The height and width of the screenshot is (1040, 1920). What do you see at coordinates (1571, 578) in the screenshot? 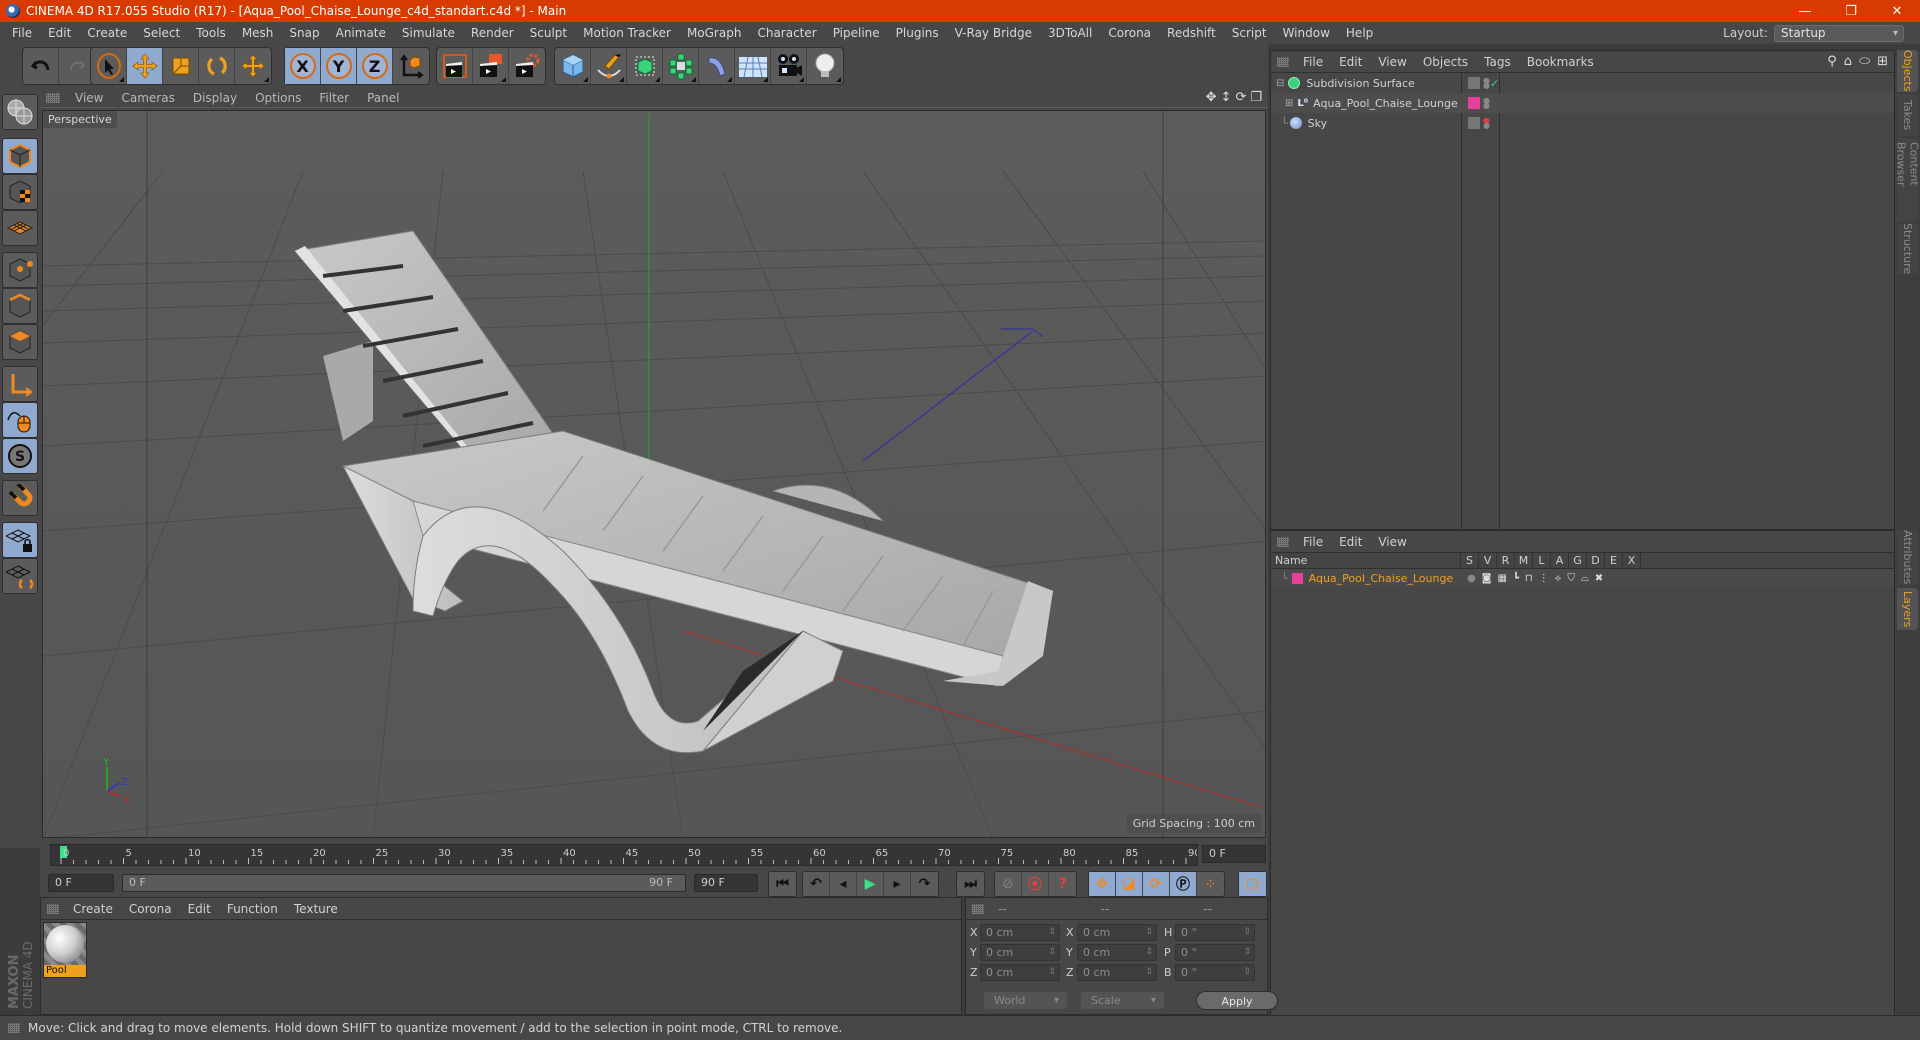
I see `deformer-icon: ⛉` at bounding box center [1571, 578].